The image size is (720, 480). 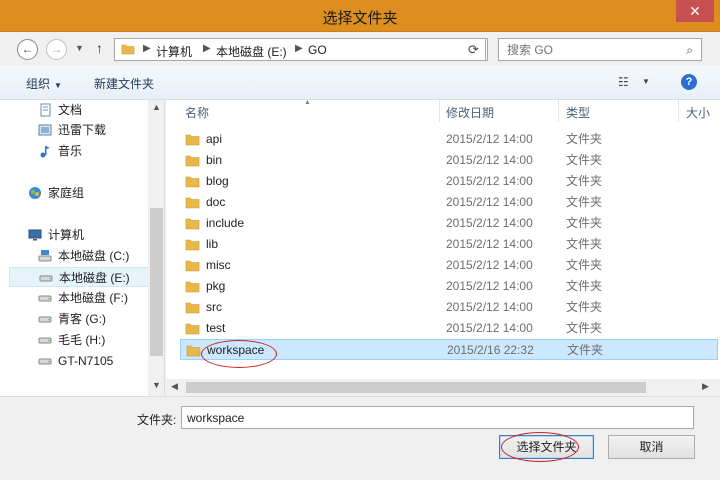 I want to click on new-folder-button: 新建文件夹, so click(x=124, y=83).